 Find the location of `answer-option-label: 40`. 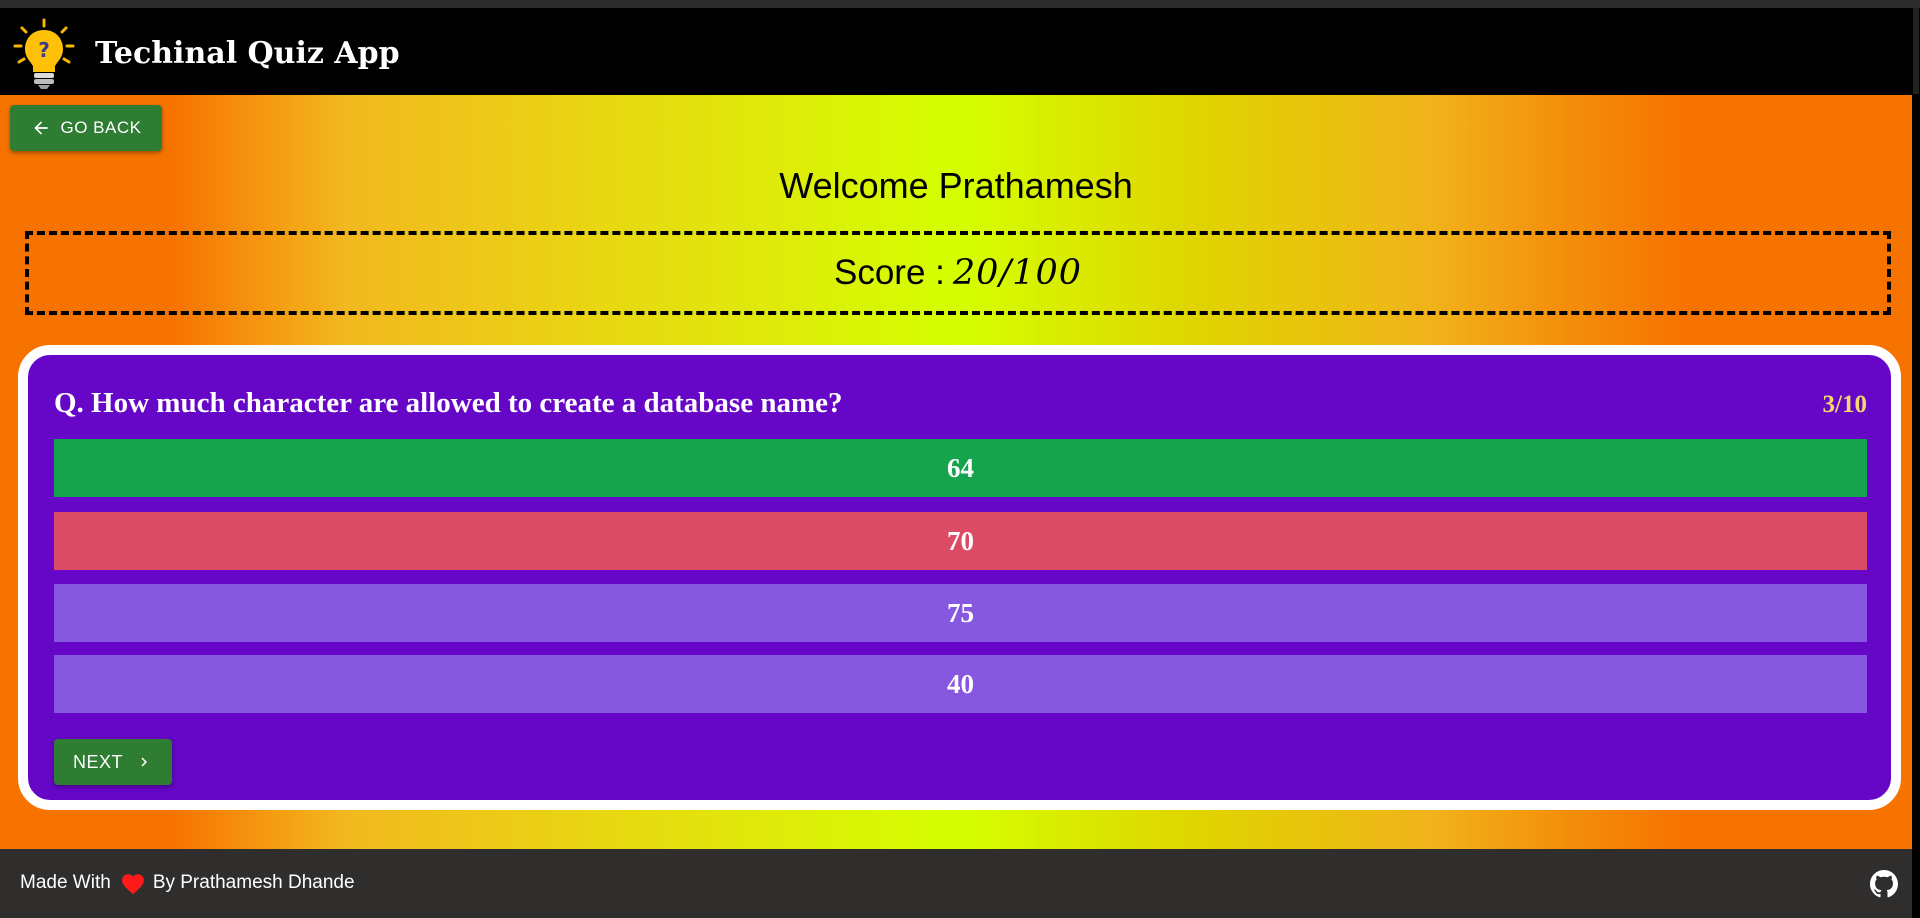

answer-option-label: 40 is located at coordinates (960, 683).